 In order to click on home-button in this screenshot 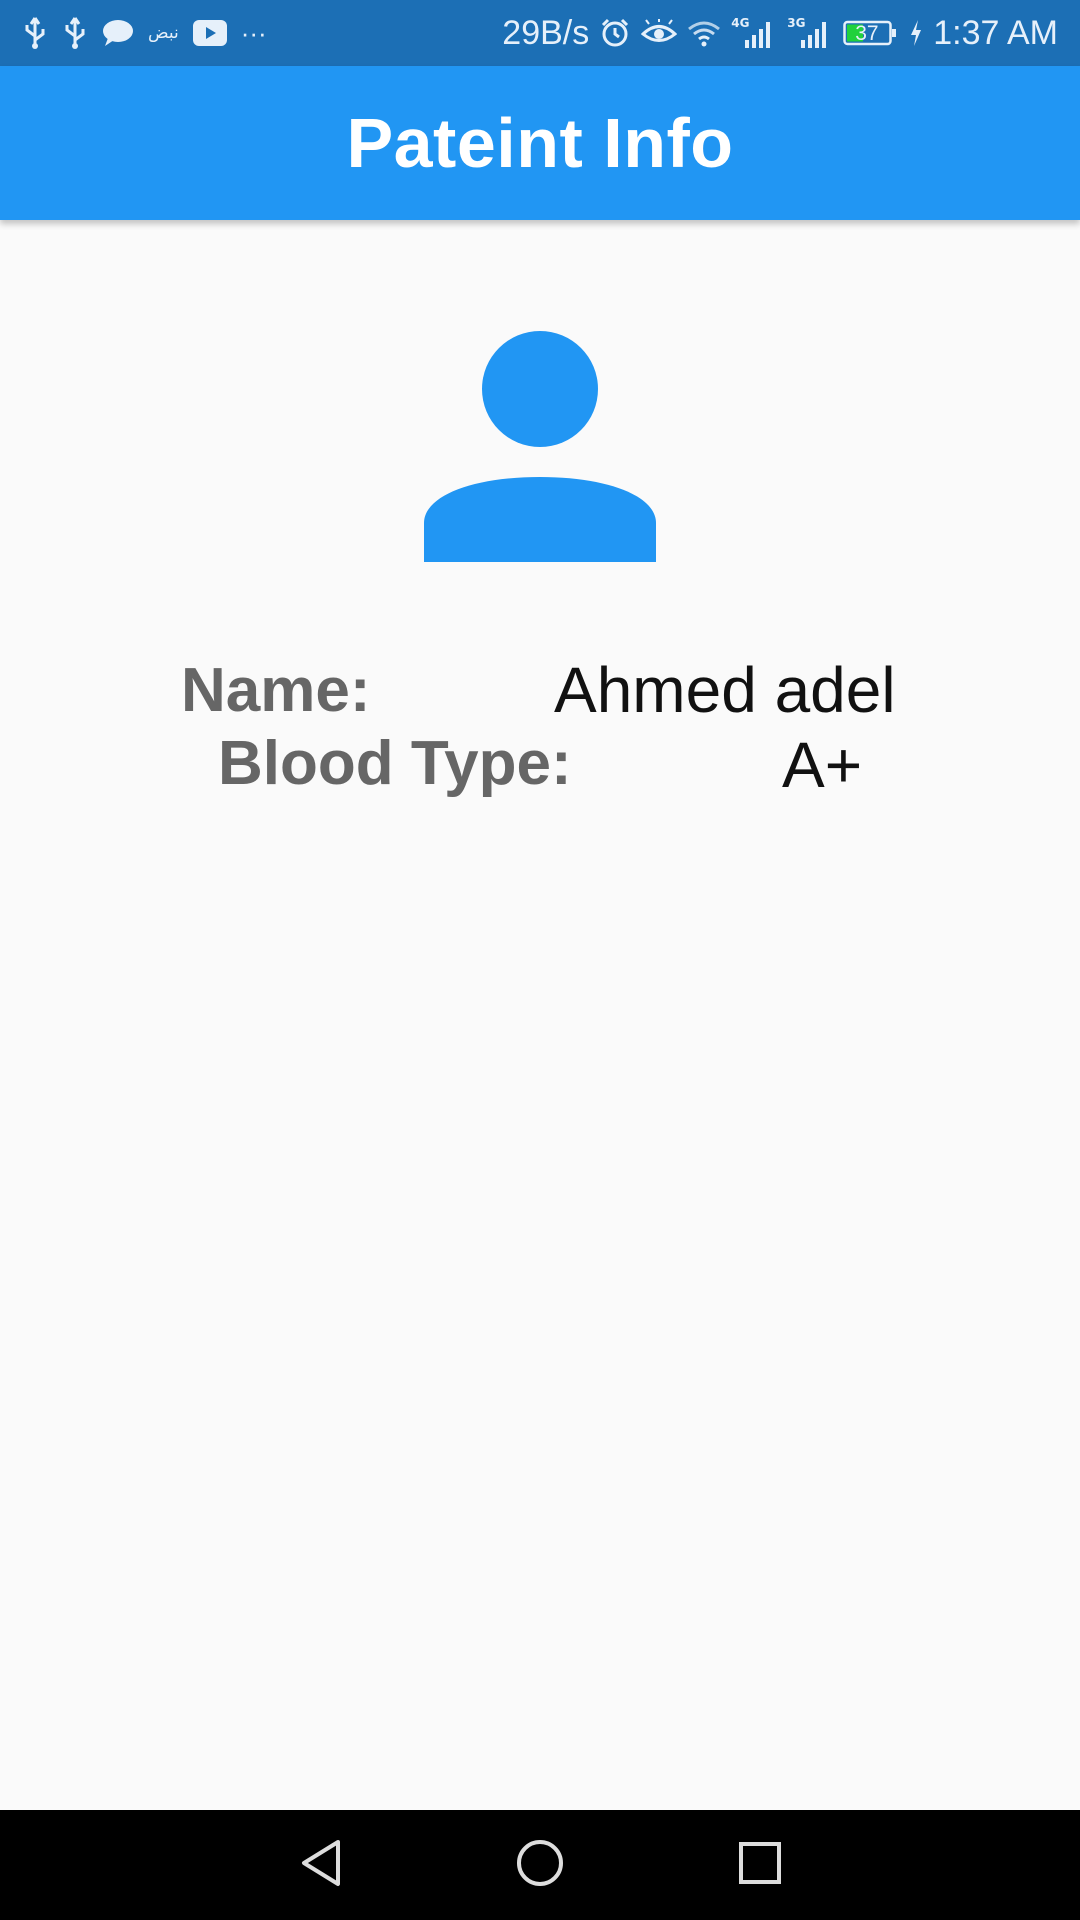, I will do `click(540, 1865)`.